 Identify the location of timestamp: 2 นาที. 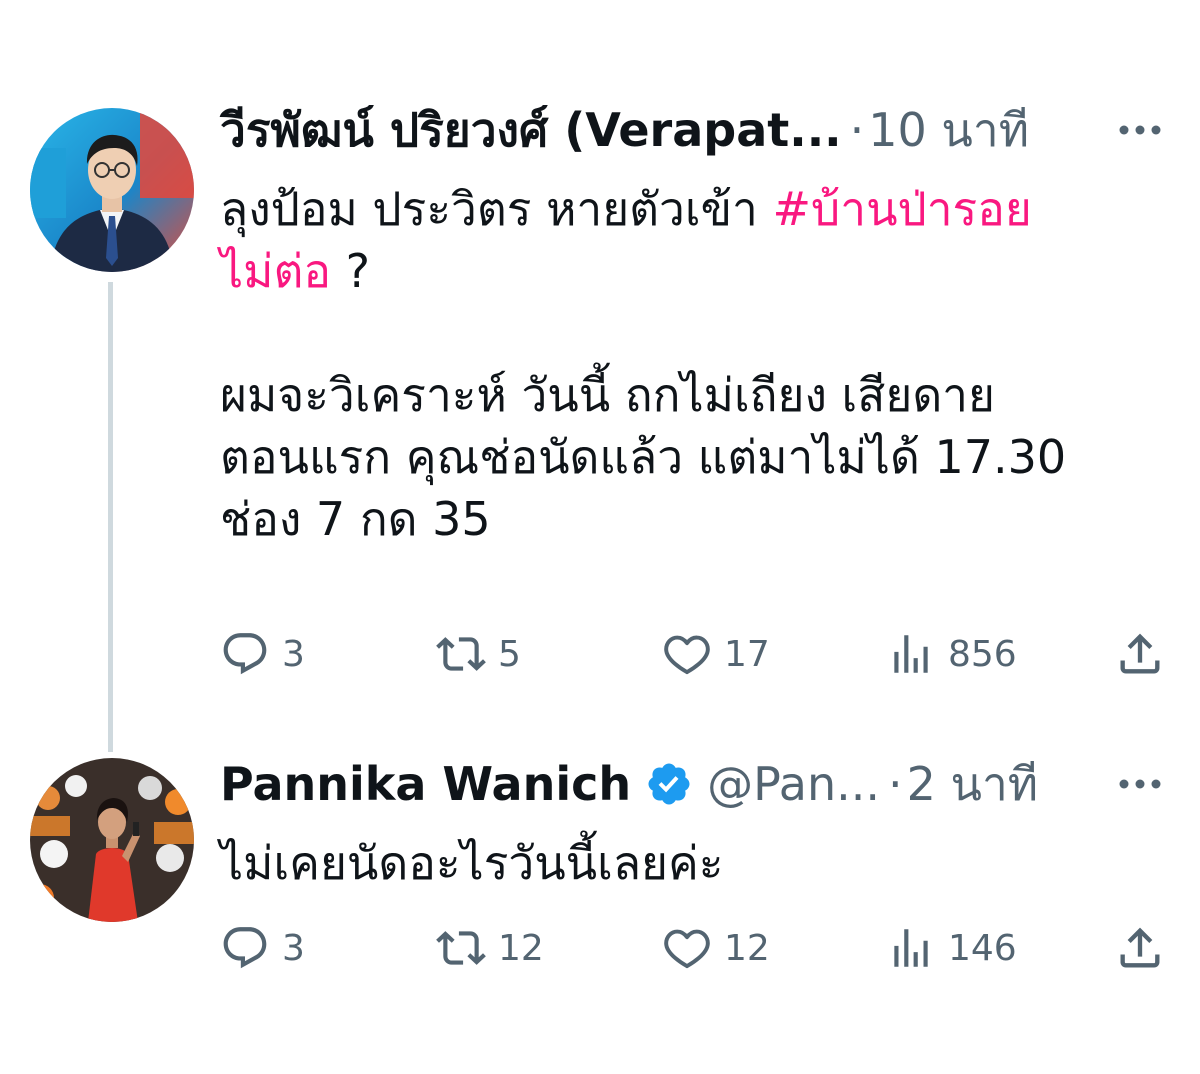
(973, 784).